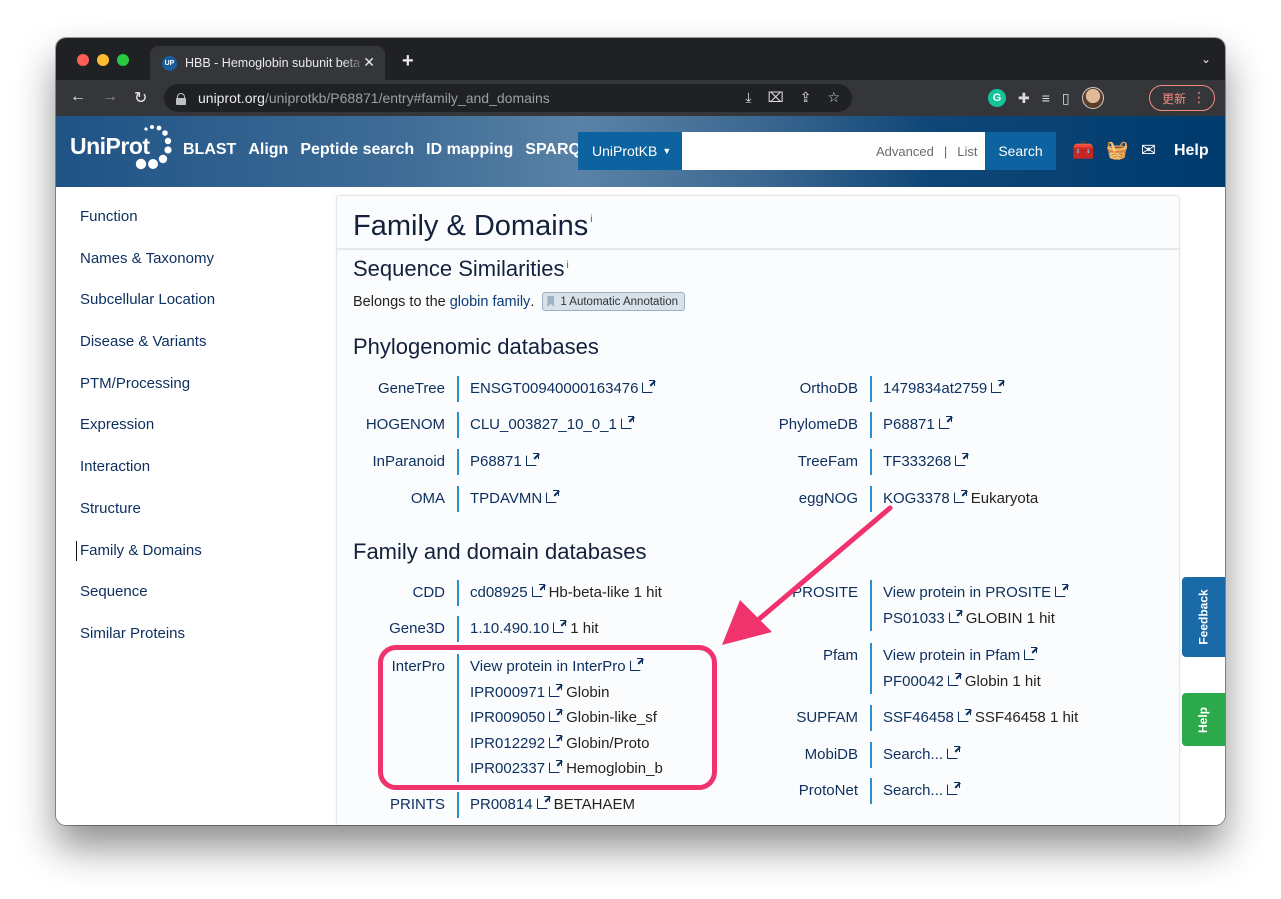  I want to click on db-entry-link: IPR009050, so click(507, 717).